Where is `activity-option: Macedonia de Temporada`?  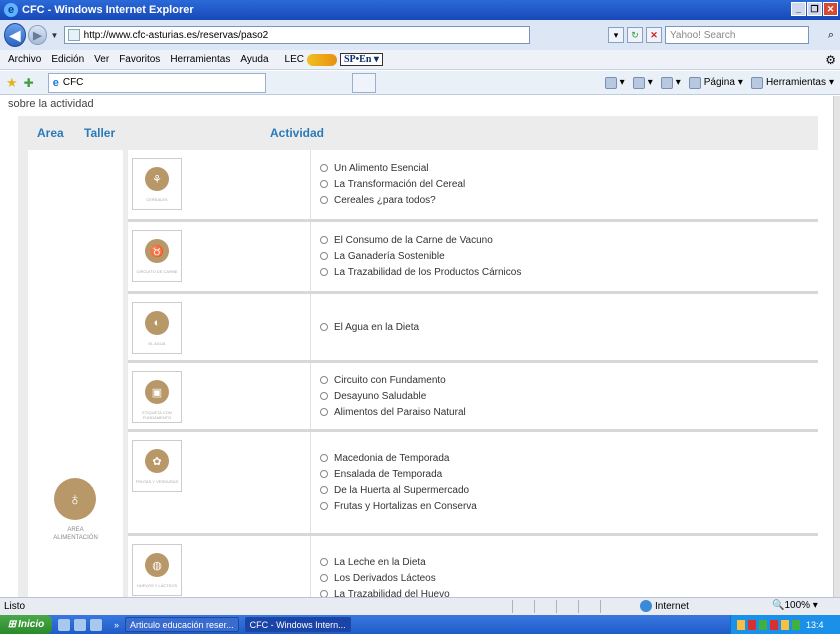
activity-option: Macedonia de Temporada is located at coordinates (398, 458).